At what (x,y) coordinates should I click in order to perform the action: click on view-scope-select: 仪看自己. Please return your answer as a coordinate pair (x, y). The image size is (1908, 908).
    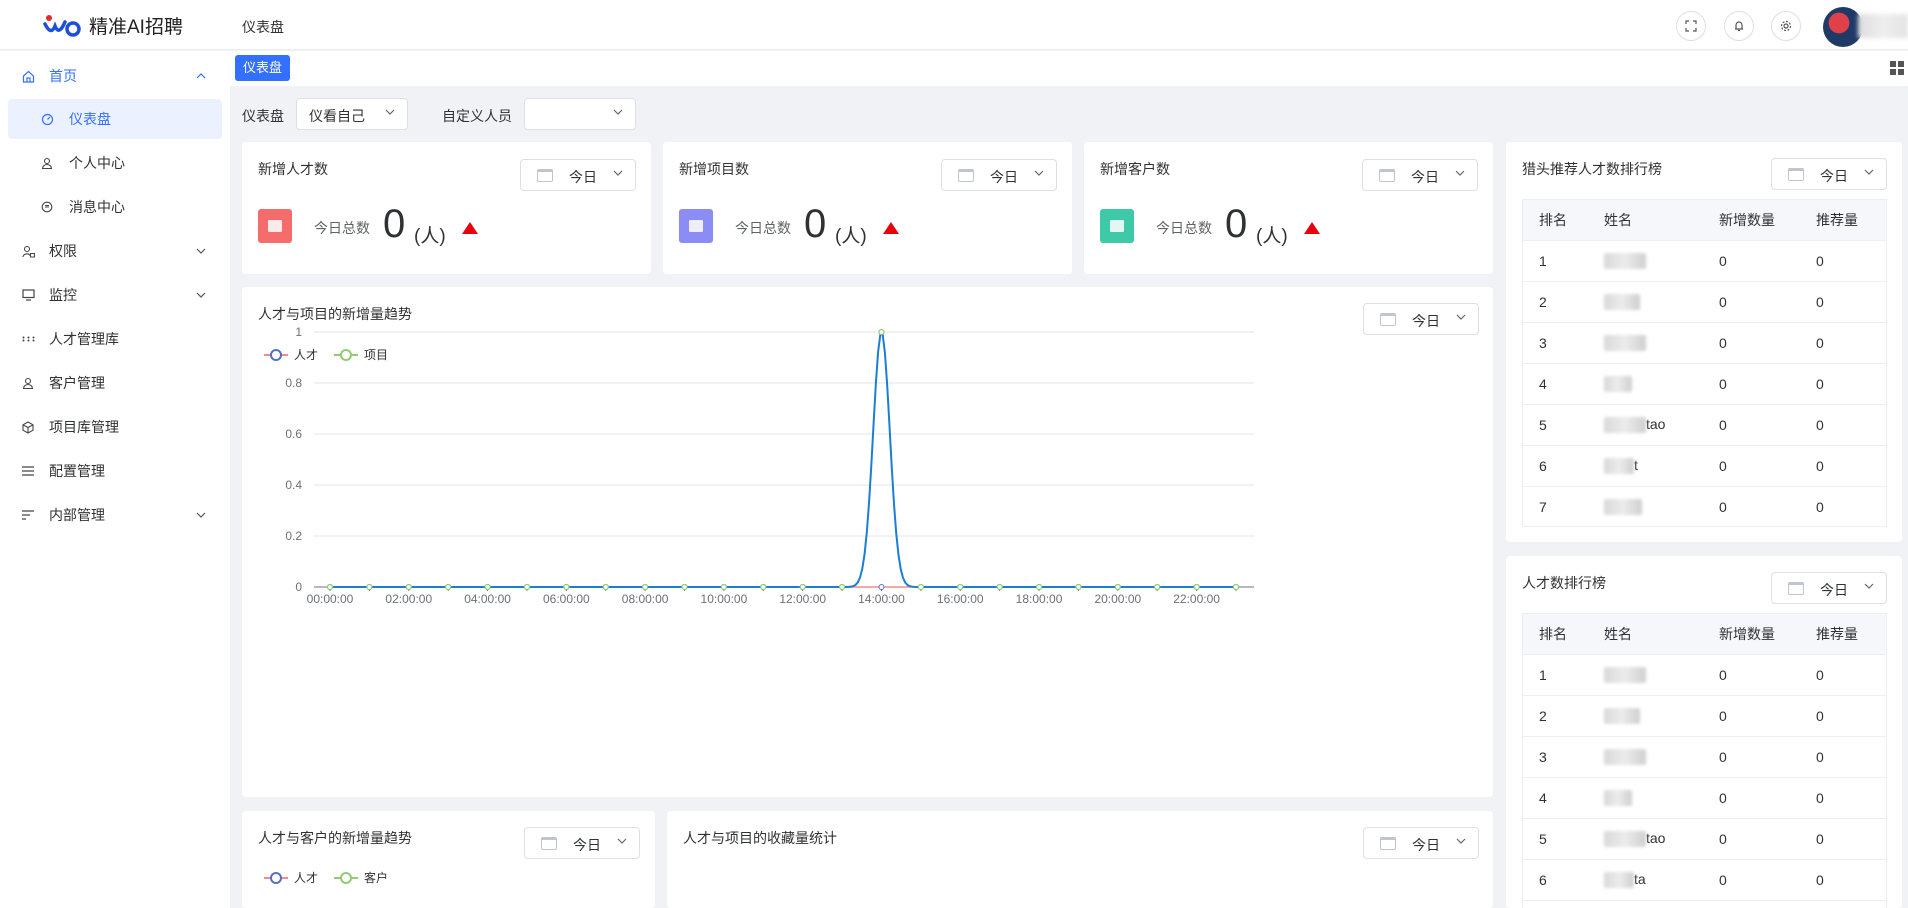
    Looking at the image, I should click on (352, 114).